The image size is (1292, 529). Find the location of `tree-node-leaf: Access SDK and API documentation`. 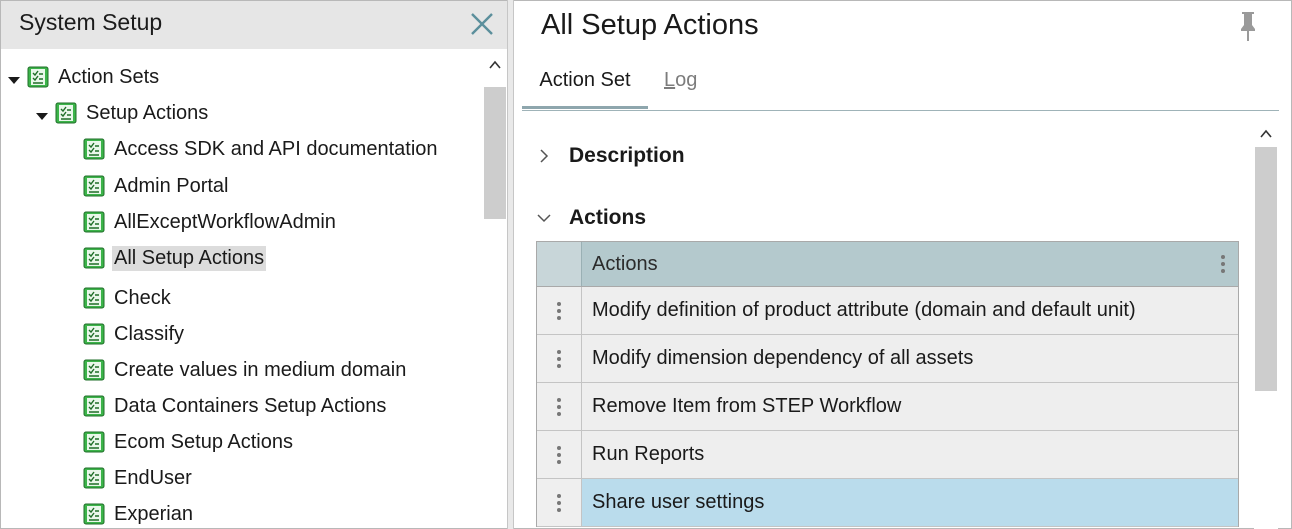

tree-node-leaf: Access SDK and API documentation is located at coordinates (251, 149).